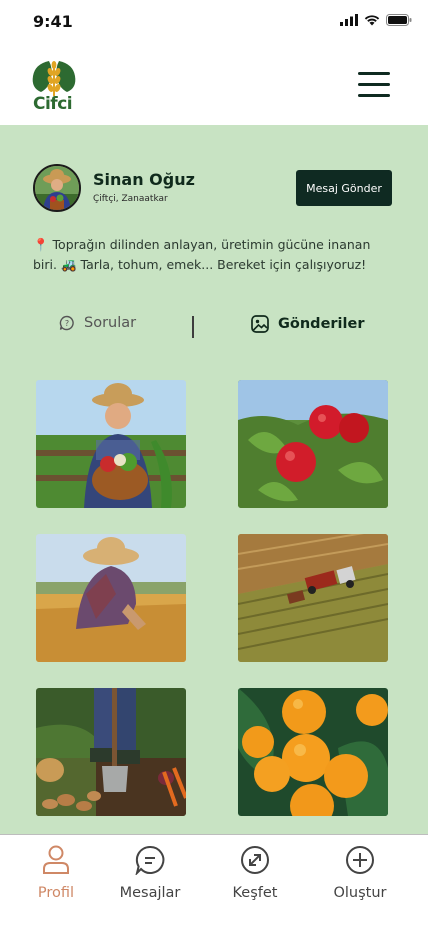  I want to click on wheat-harvest-image, so click(111, 598).